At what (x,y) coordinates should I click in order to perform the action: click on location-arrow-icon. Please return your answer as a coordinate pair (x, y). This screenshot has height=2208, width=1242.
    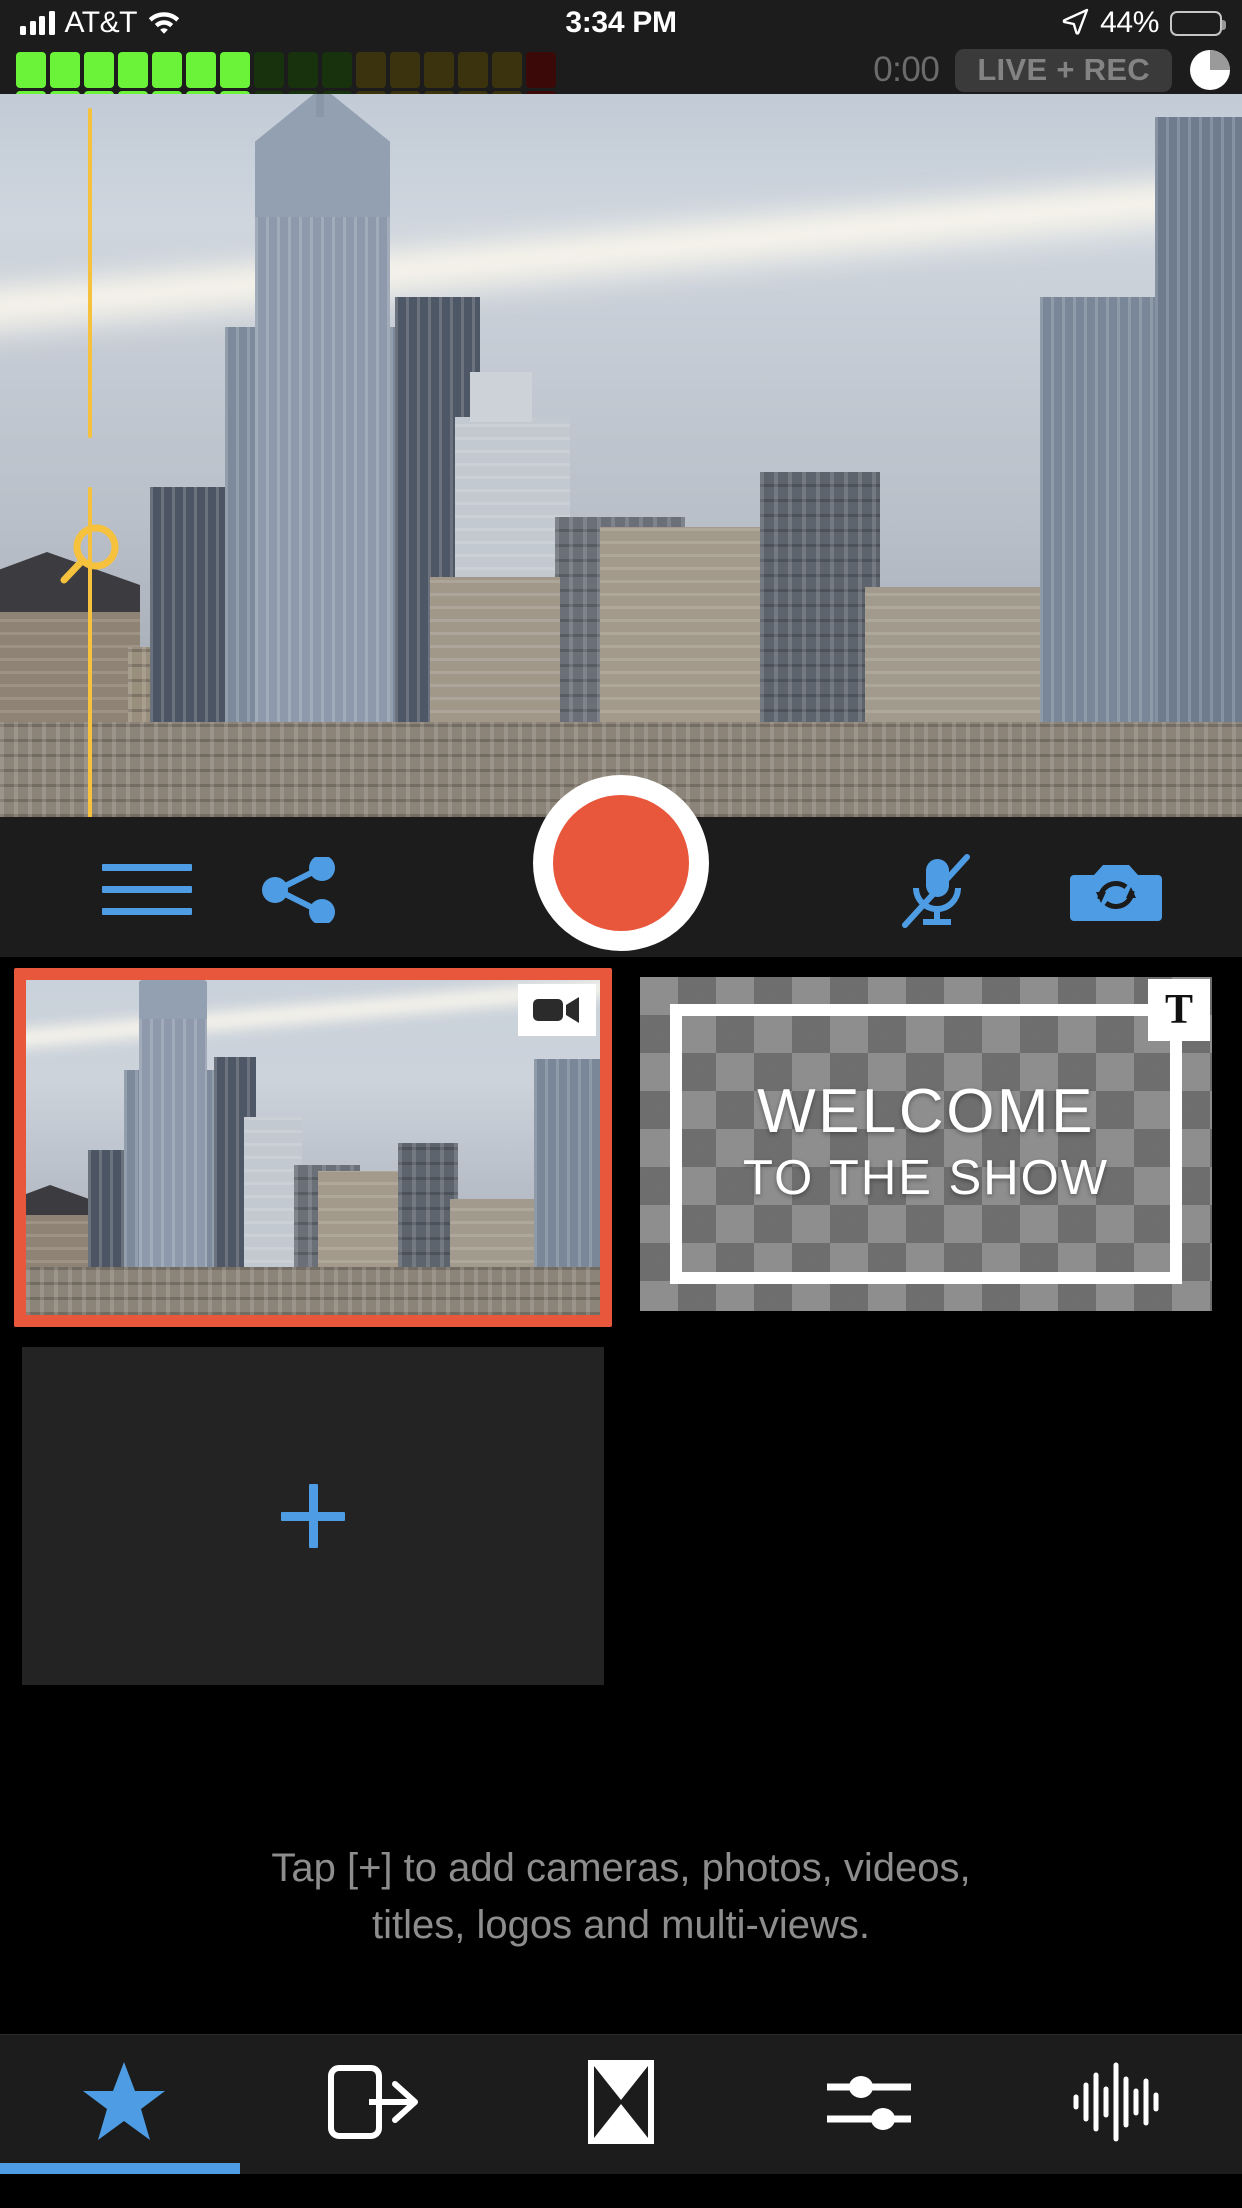
    Looking at the image, I should click on (1075, 23).